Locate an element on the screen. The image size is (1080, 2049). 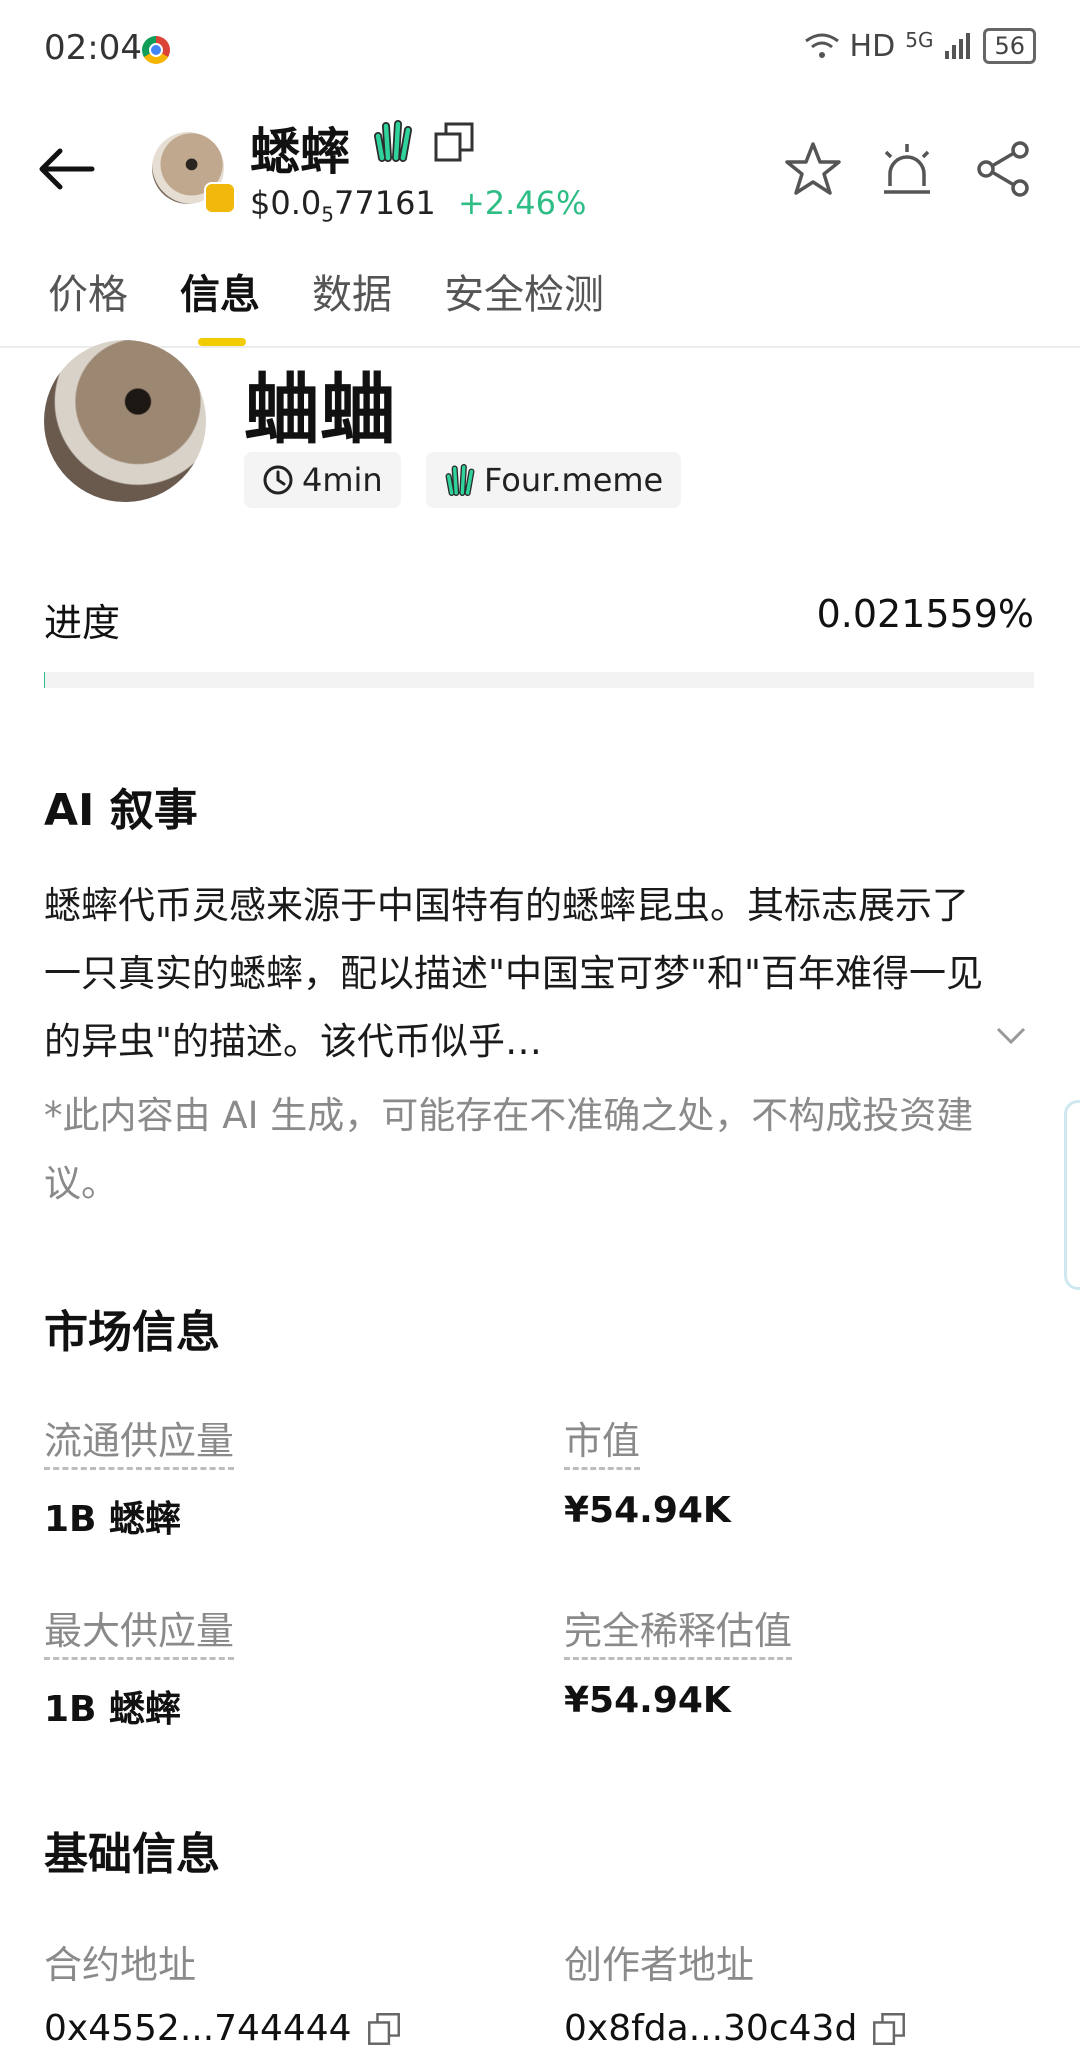
wifi-icon is located at coordinates (822, 46).